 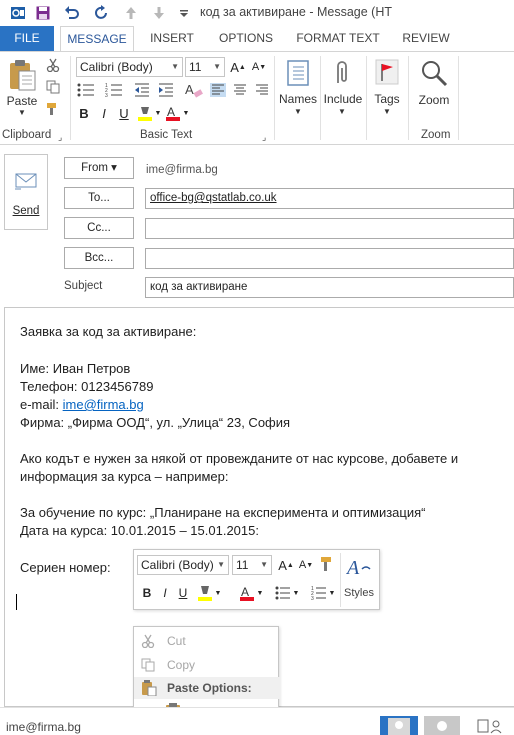 I want to click on attach-icon, so click(x=342, y=73).